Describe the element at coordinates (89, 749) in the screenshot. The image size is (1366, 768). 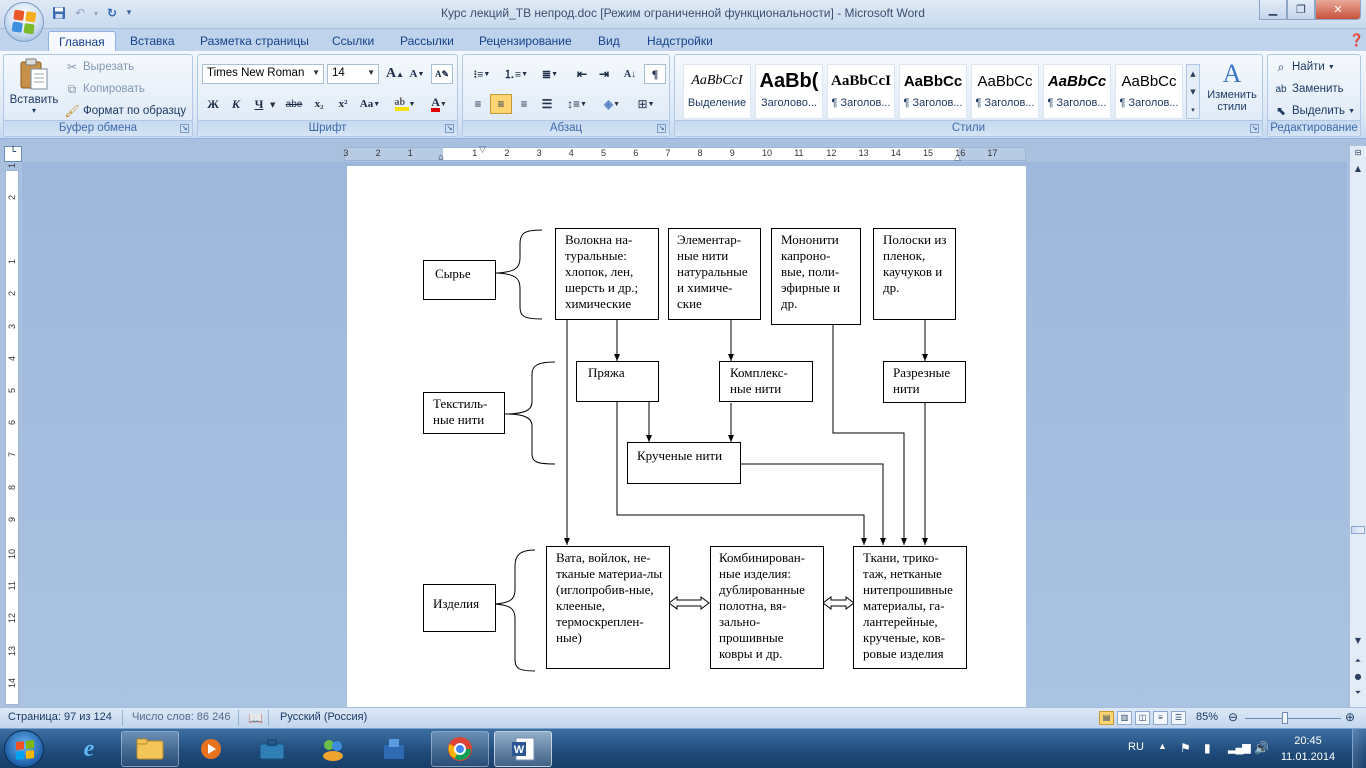
I see `taskbar-internet-explorer: e` at that location.